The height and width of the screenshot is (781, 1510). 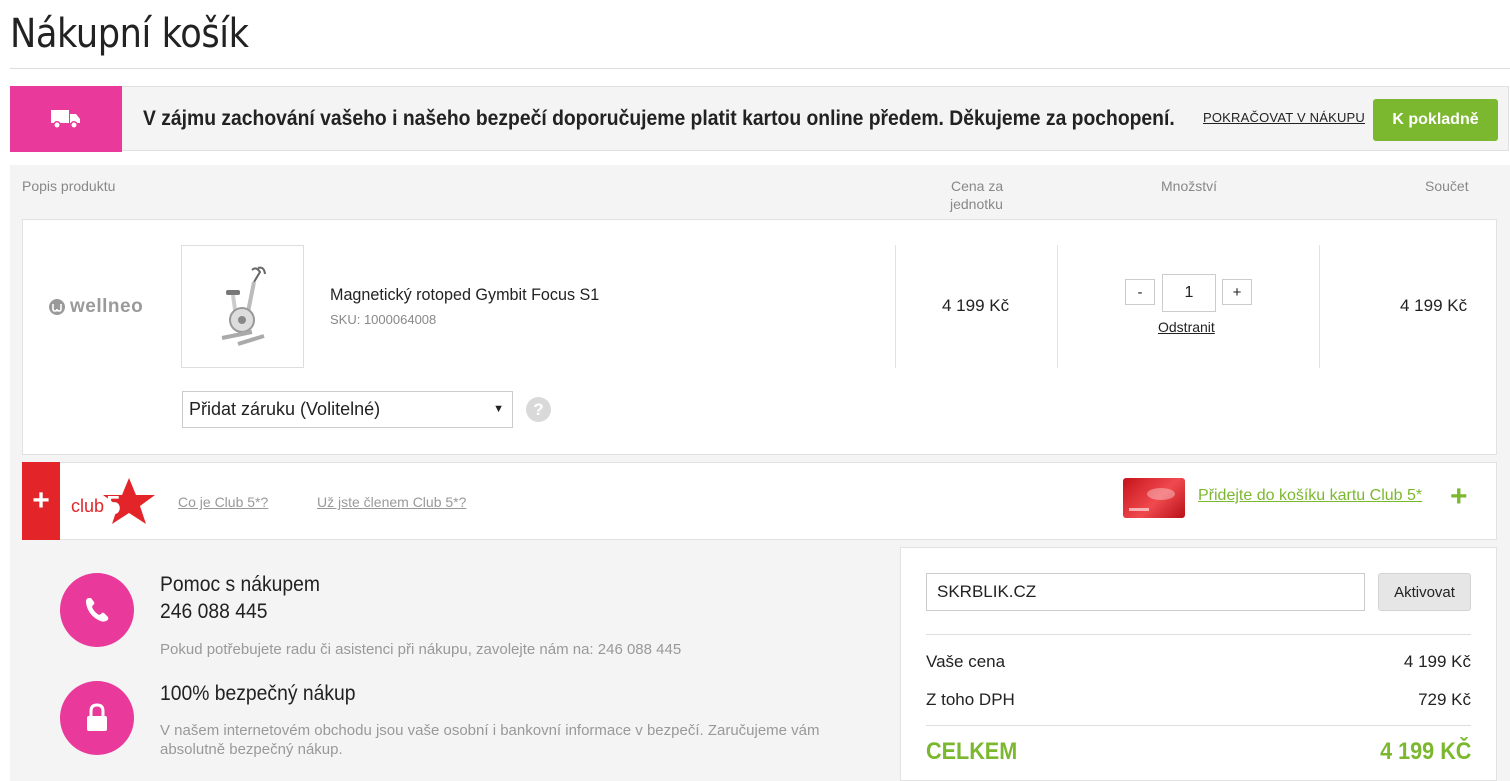 What do you see at coordinates (1189, 293) in the screenshot?
I see `quantity-input: 1` at bounding box center [1189, 293].